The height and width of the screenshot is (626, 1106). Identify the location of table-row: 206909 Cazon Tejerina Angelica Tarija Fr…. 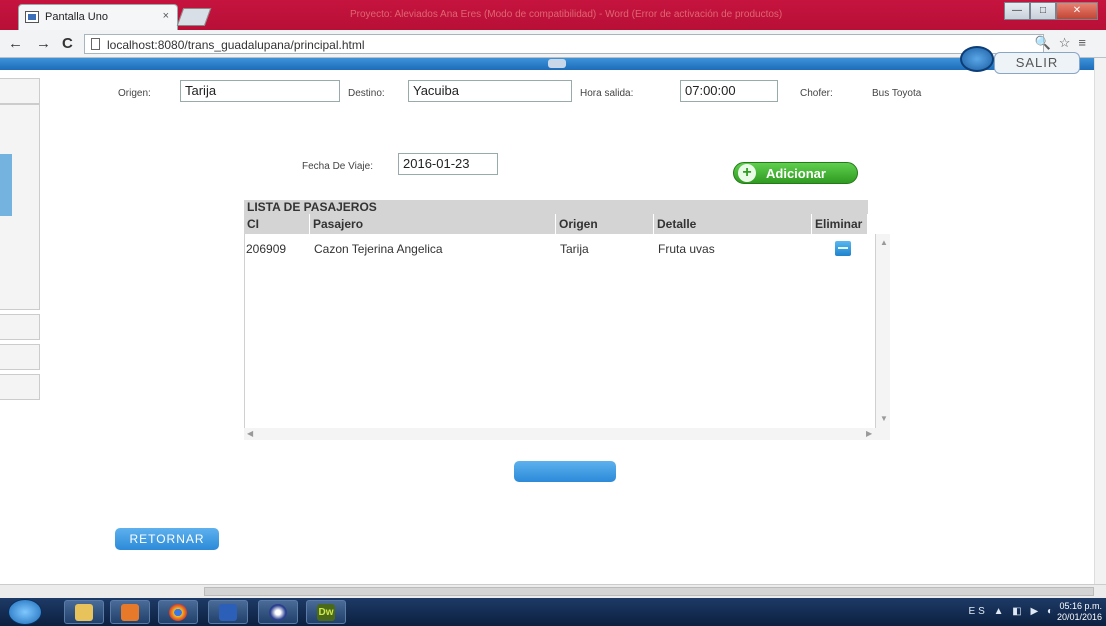
(560, 249).